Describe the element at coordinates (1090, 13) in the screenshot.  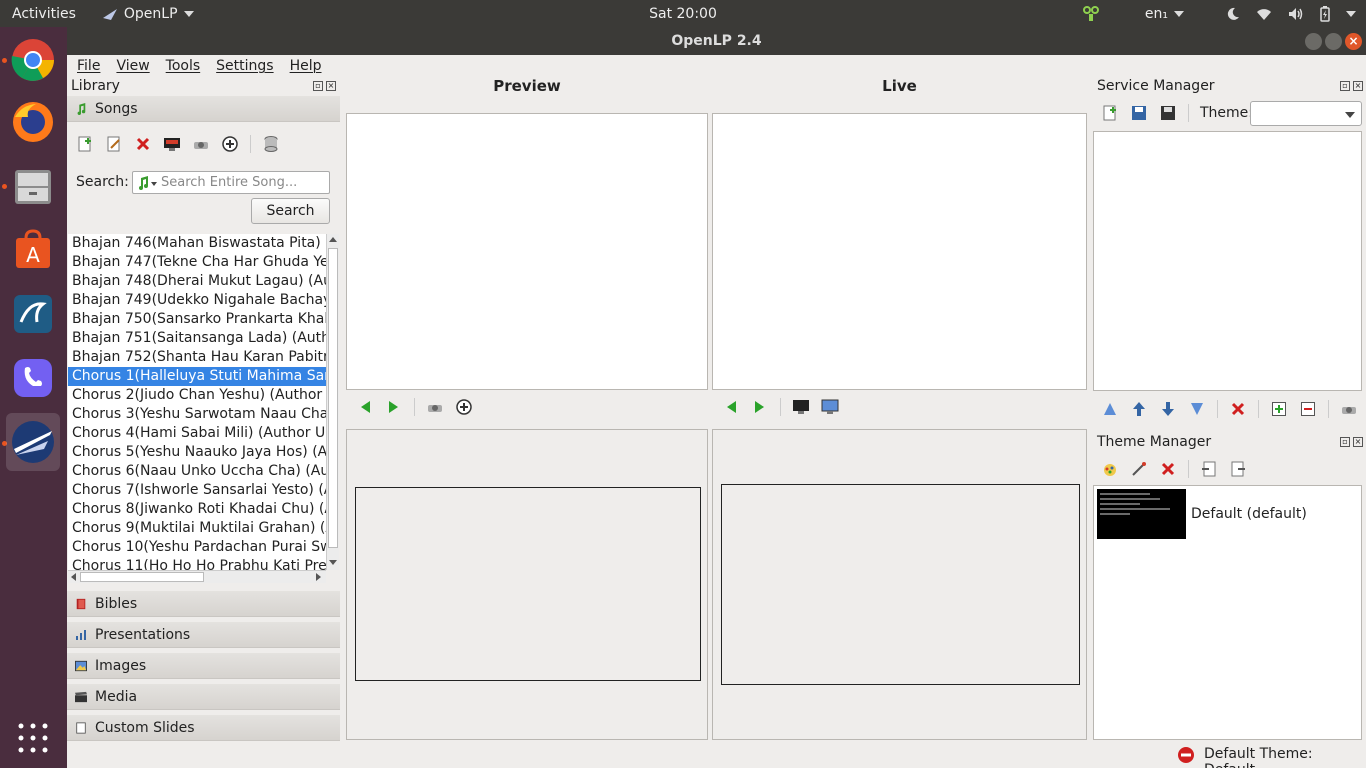
I see `network-tray-icon` at that location.